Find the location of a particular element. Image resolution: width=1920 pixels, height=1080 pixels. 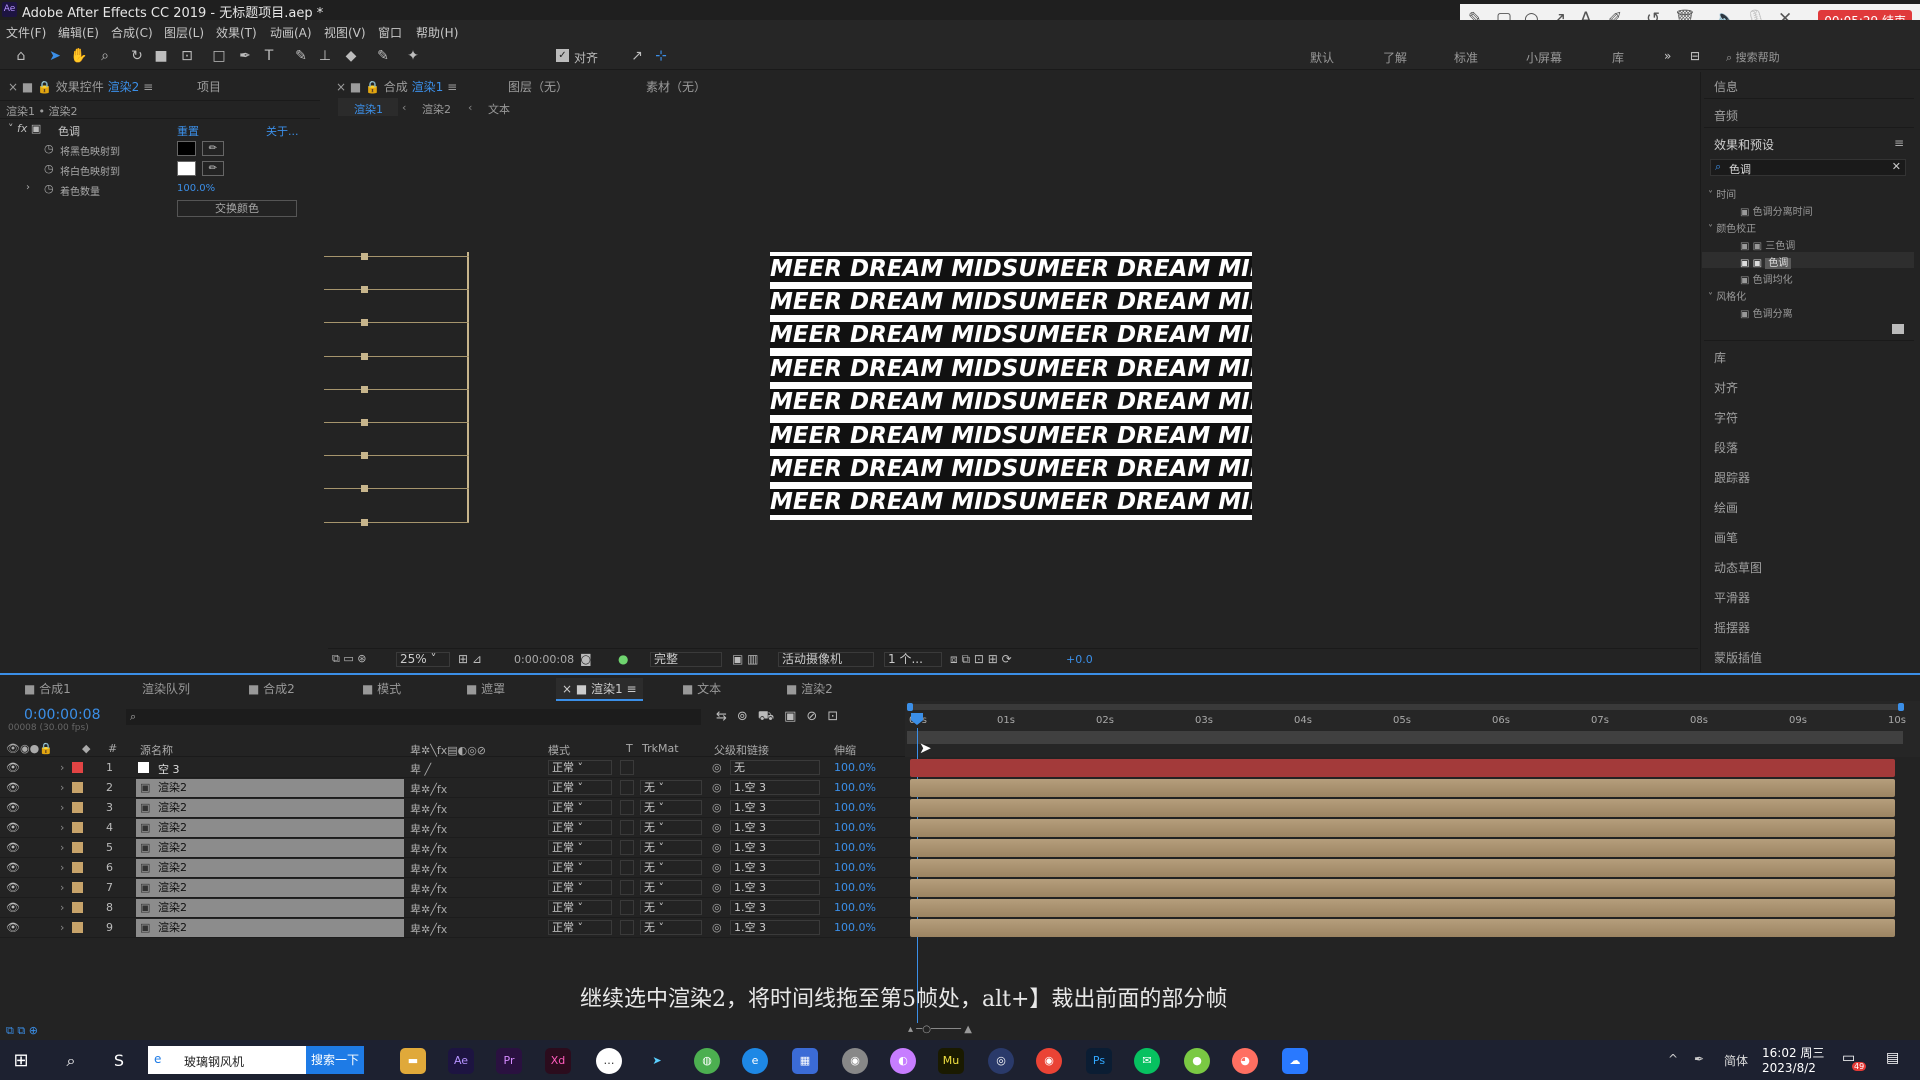

menu-animation: 动画(A) is located at coordinates (291, 32).